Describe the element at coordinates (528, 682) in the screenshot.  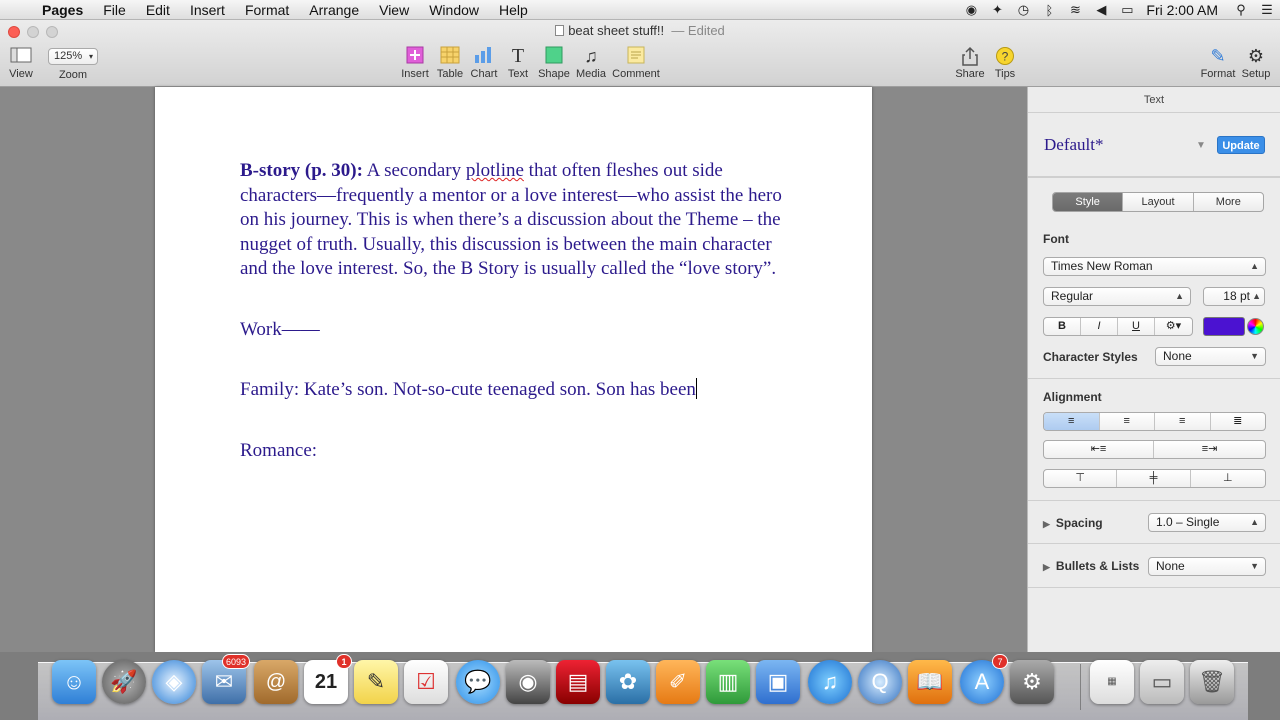
I see `facetime-icon: ◉` at that location.